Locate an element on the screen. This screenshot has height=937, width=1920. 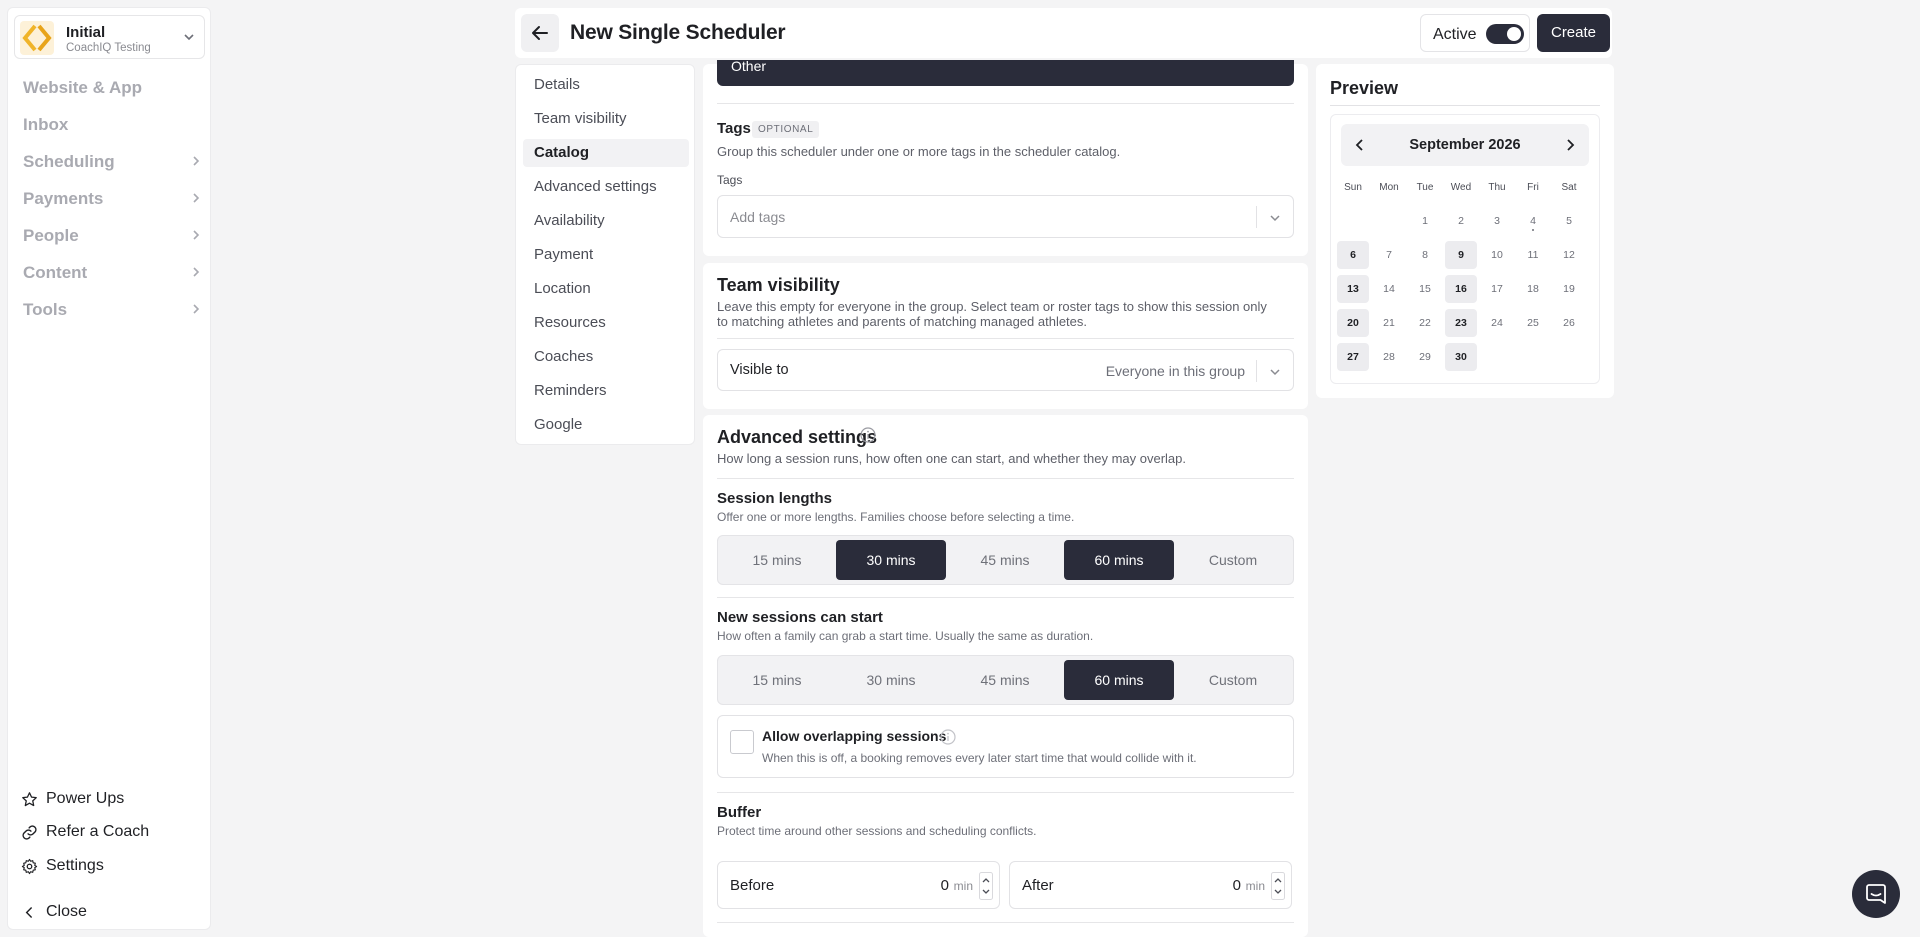
weekday-header: Fri is located at coordinates (1533, 187).